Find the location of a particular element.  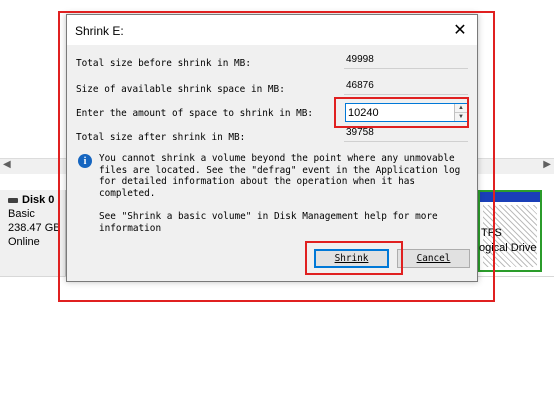

dialog-titlebar: Shrink E: ✕ is located at coordinates (272, 30).